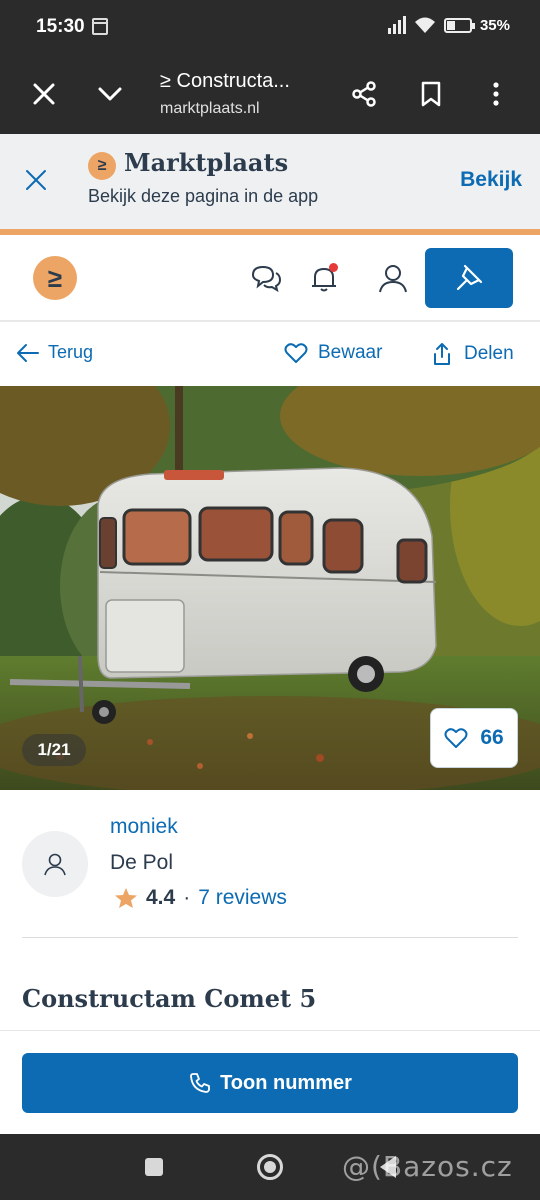 Image resolution: width=540 pixels, height=1200 pixels. Describe the element at coordinates (286, 1082) in the screenshot. I see `show-phone-label: Toon nummer` at that location.